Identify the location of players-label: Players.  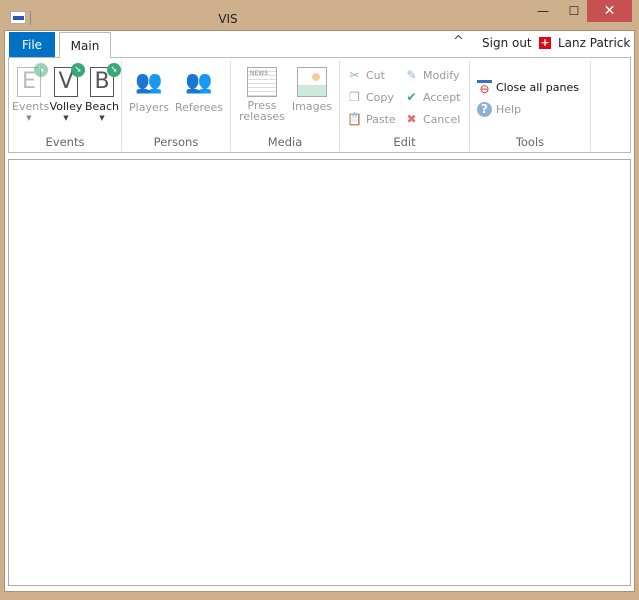
(149, 107).